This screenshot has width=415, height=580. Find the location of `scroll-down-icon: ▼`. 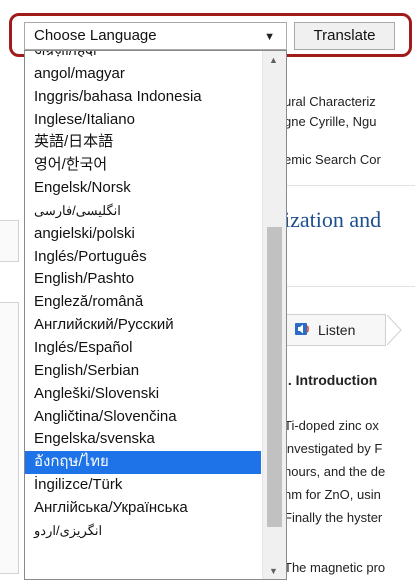

scroll-down-icon: ▼ is located at coordinates (273, 571).